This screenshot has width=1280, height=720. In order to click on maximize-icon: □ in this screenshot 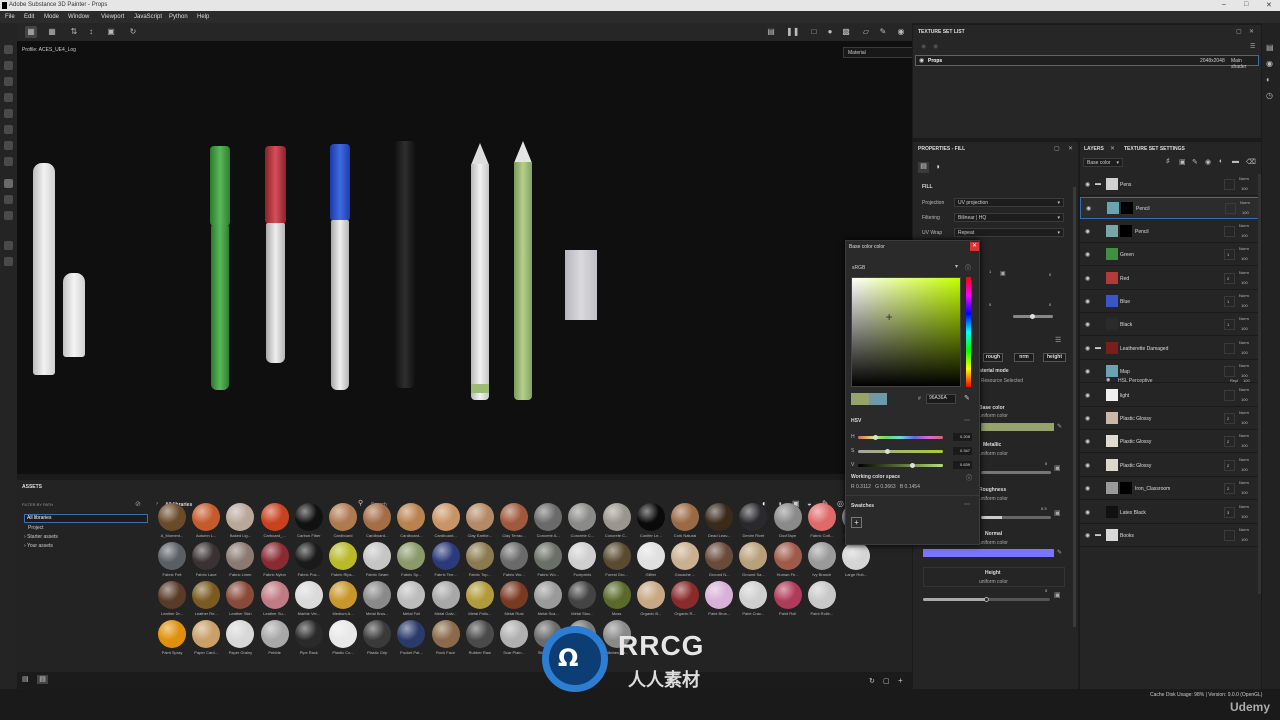, I will do `click(1246, 4)`.